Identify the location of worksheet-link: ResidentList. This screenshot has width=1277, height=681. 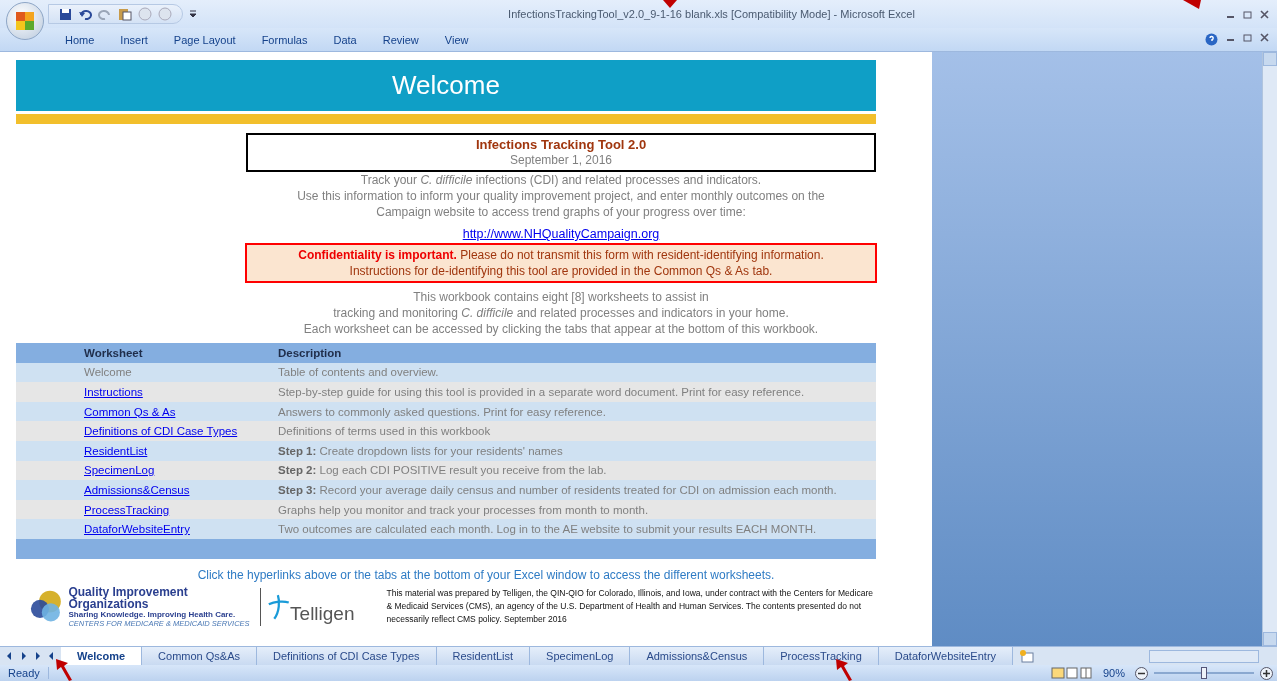
(181, 450).